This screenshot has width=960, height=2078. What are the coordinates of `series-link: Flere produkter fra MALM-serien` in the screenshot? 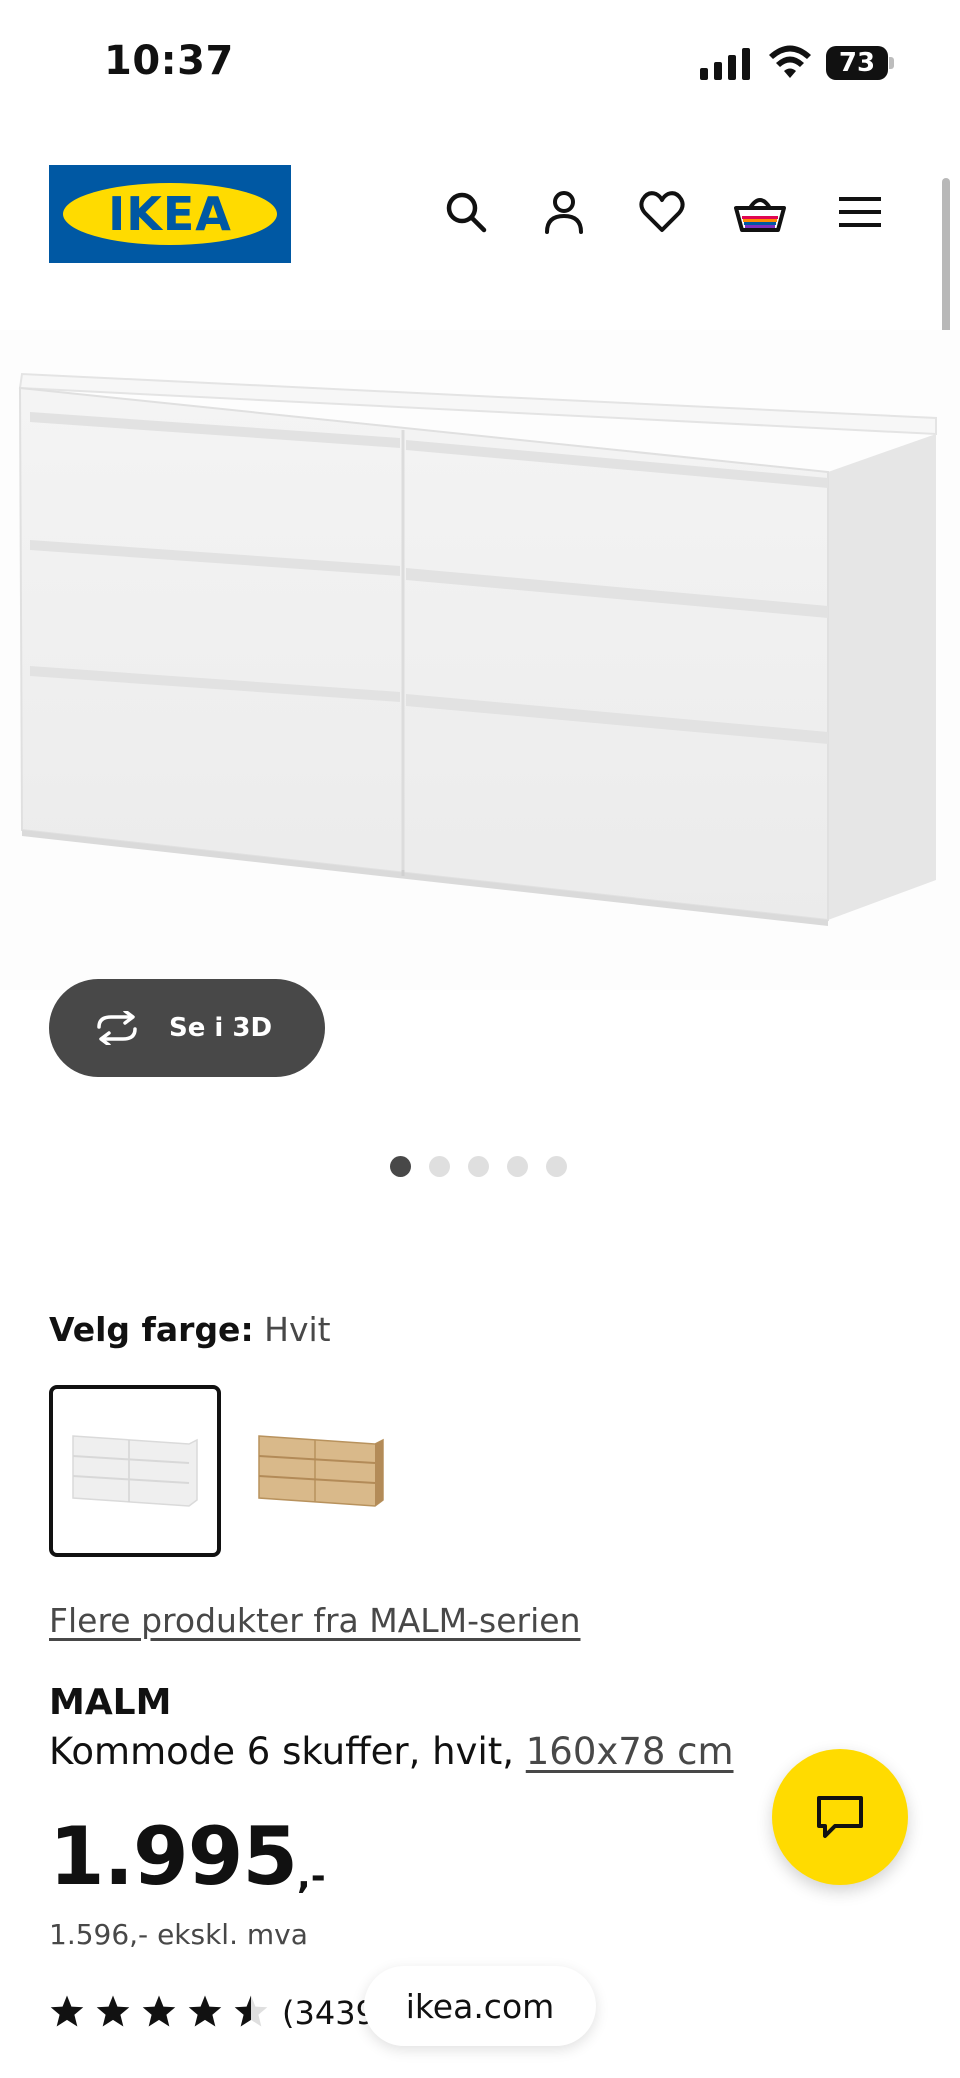 It's located at (315, 1620).